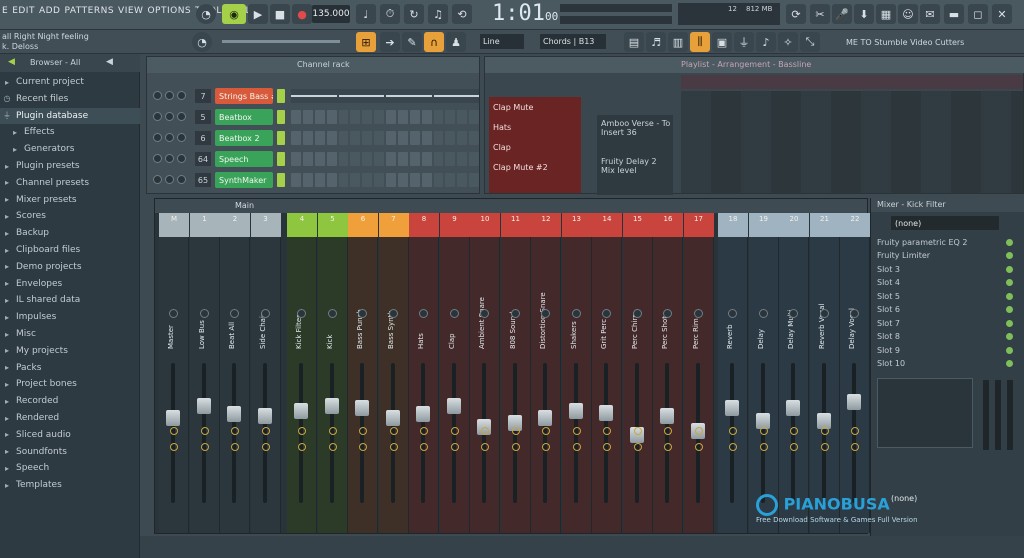  Describe the element at coordinates (636, 128) in the screenshot. I see `automation-clip: Amboo Verse - To Insert 36` at that location.